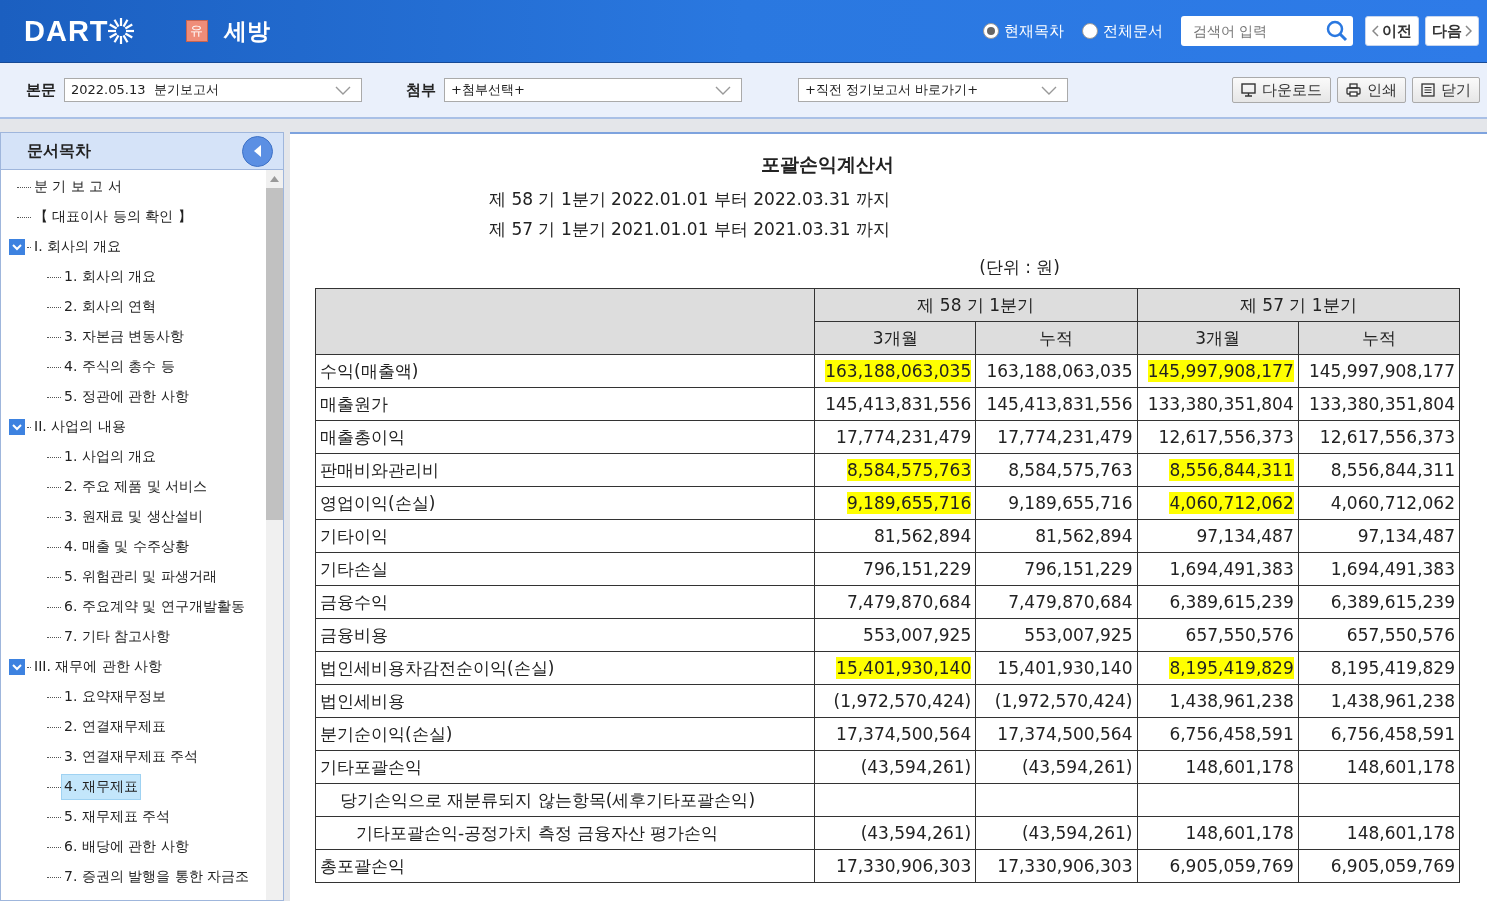  What do you see at coordinates (98, 667) in the screenshot?
I see `toc-item: III. 재무에 관한 사항` at bounding box center [98, 667].